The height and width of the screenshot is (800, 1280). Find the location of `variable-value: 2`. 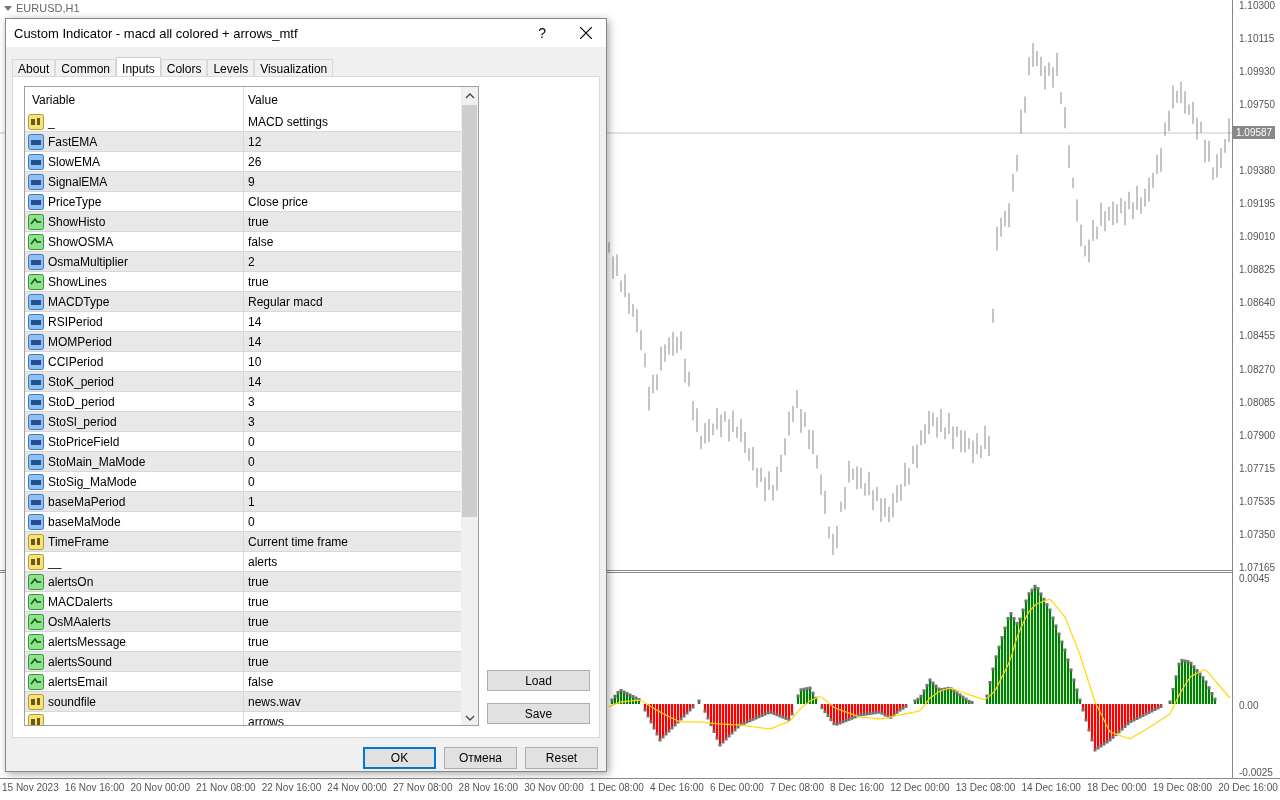

variable-value: 2 is located at coordinates (251, 261).